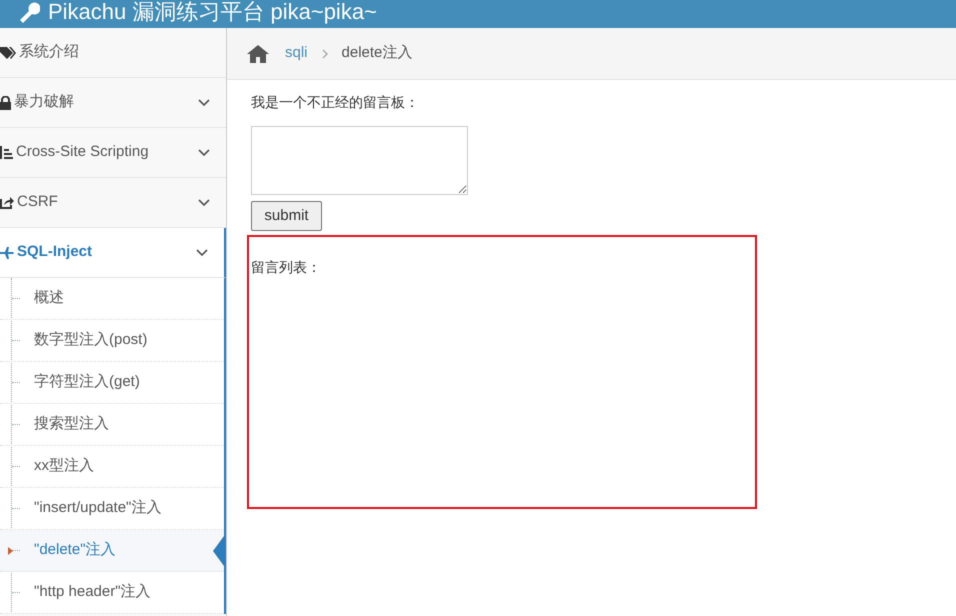  What do you see at coordinates (10, 550) in the screenshot?
I see `caret-right-icon` at bounding box center [10, 550].